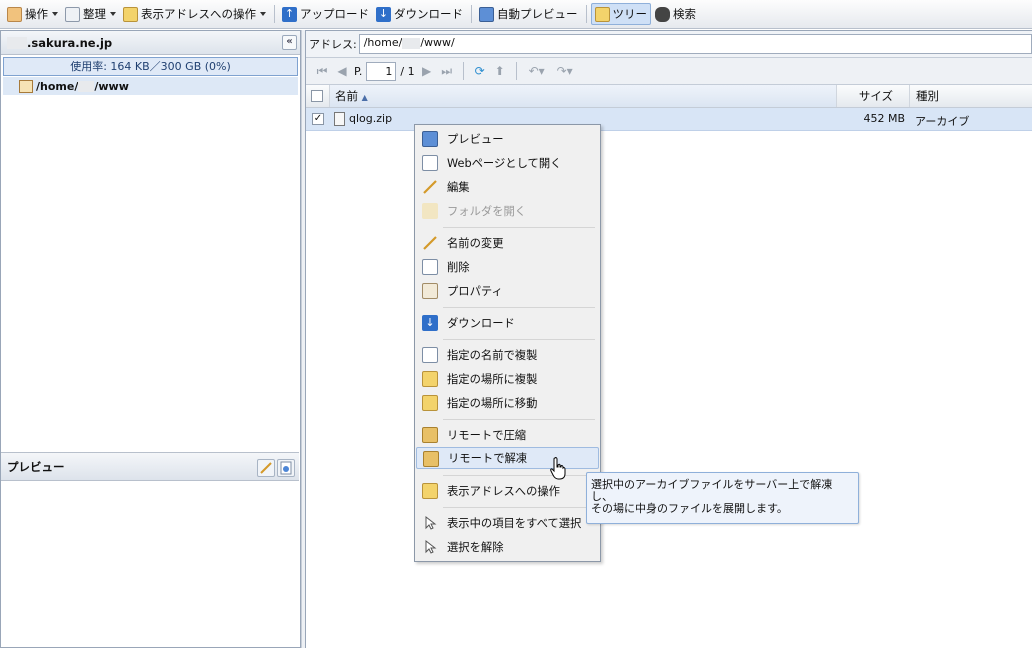 The width and height of the screenshot is (1032, 648). What do you see at coordinates (36, 466) in the screenshot?
I see `preview-title: プレビュー` at bounding box center [36, 466].